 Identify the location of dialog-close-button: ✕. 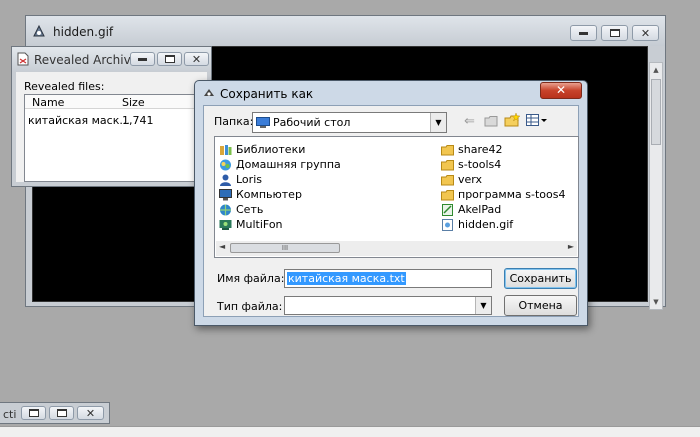
(561, 90).